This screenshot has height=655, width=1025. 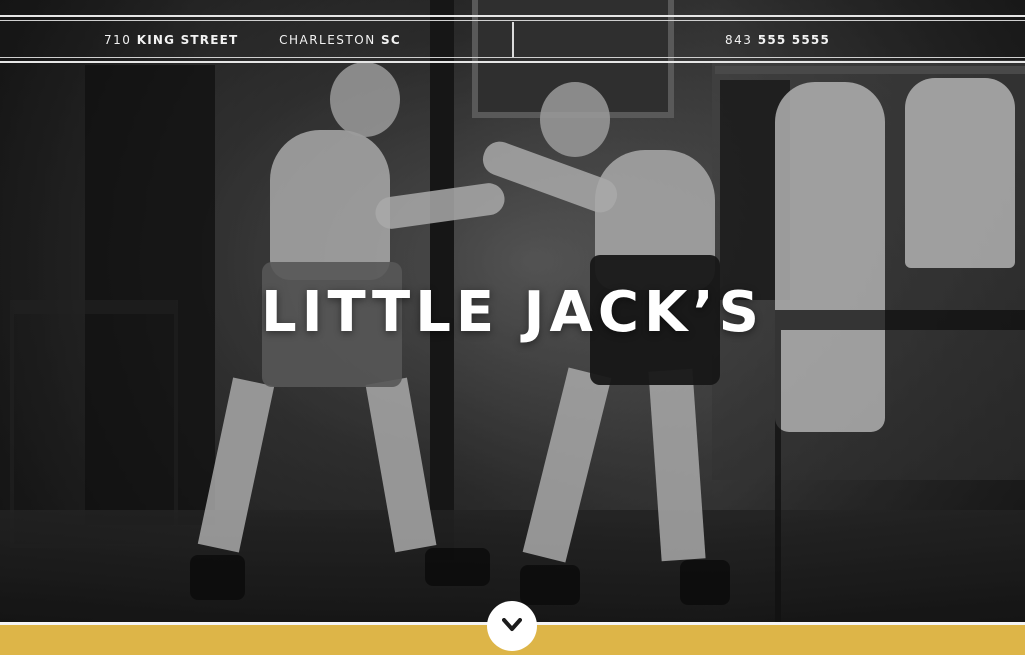 I want to click on phone-area-code: 843, so click(x=739, y=40).